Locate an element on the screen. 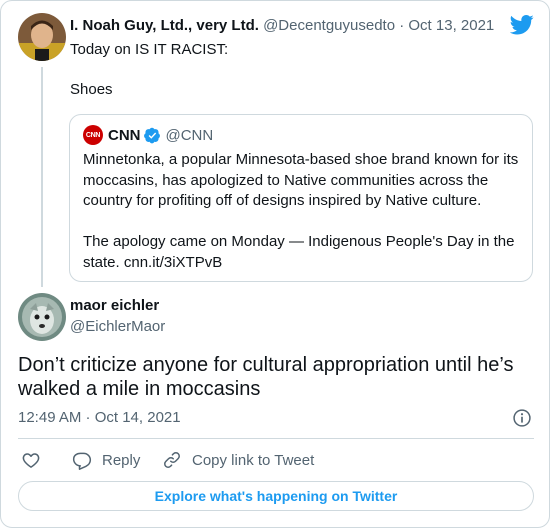 The height and width of the screenshot is (528, 550). main-handle: @EichlerMaor is located at coordinates (117, 326).